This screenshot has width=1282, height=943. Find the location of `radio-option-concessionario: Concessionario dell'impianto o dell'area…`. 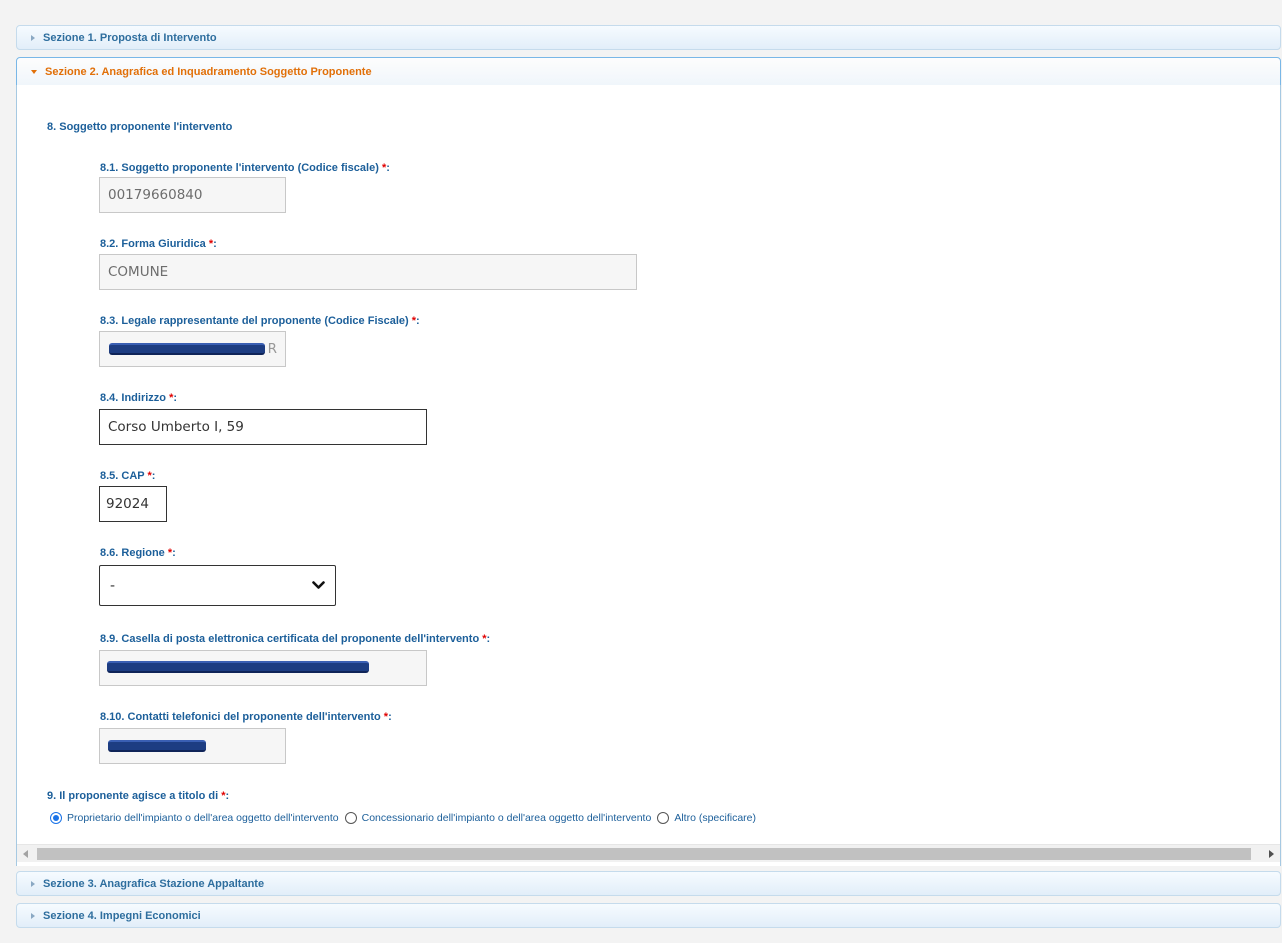

radio-option-concessionario: Concessionario dell'impianto o dell'area… is located at coordinates (498, 818).